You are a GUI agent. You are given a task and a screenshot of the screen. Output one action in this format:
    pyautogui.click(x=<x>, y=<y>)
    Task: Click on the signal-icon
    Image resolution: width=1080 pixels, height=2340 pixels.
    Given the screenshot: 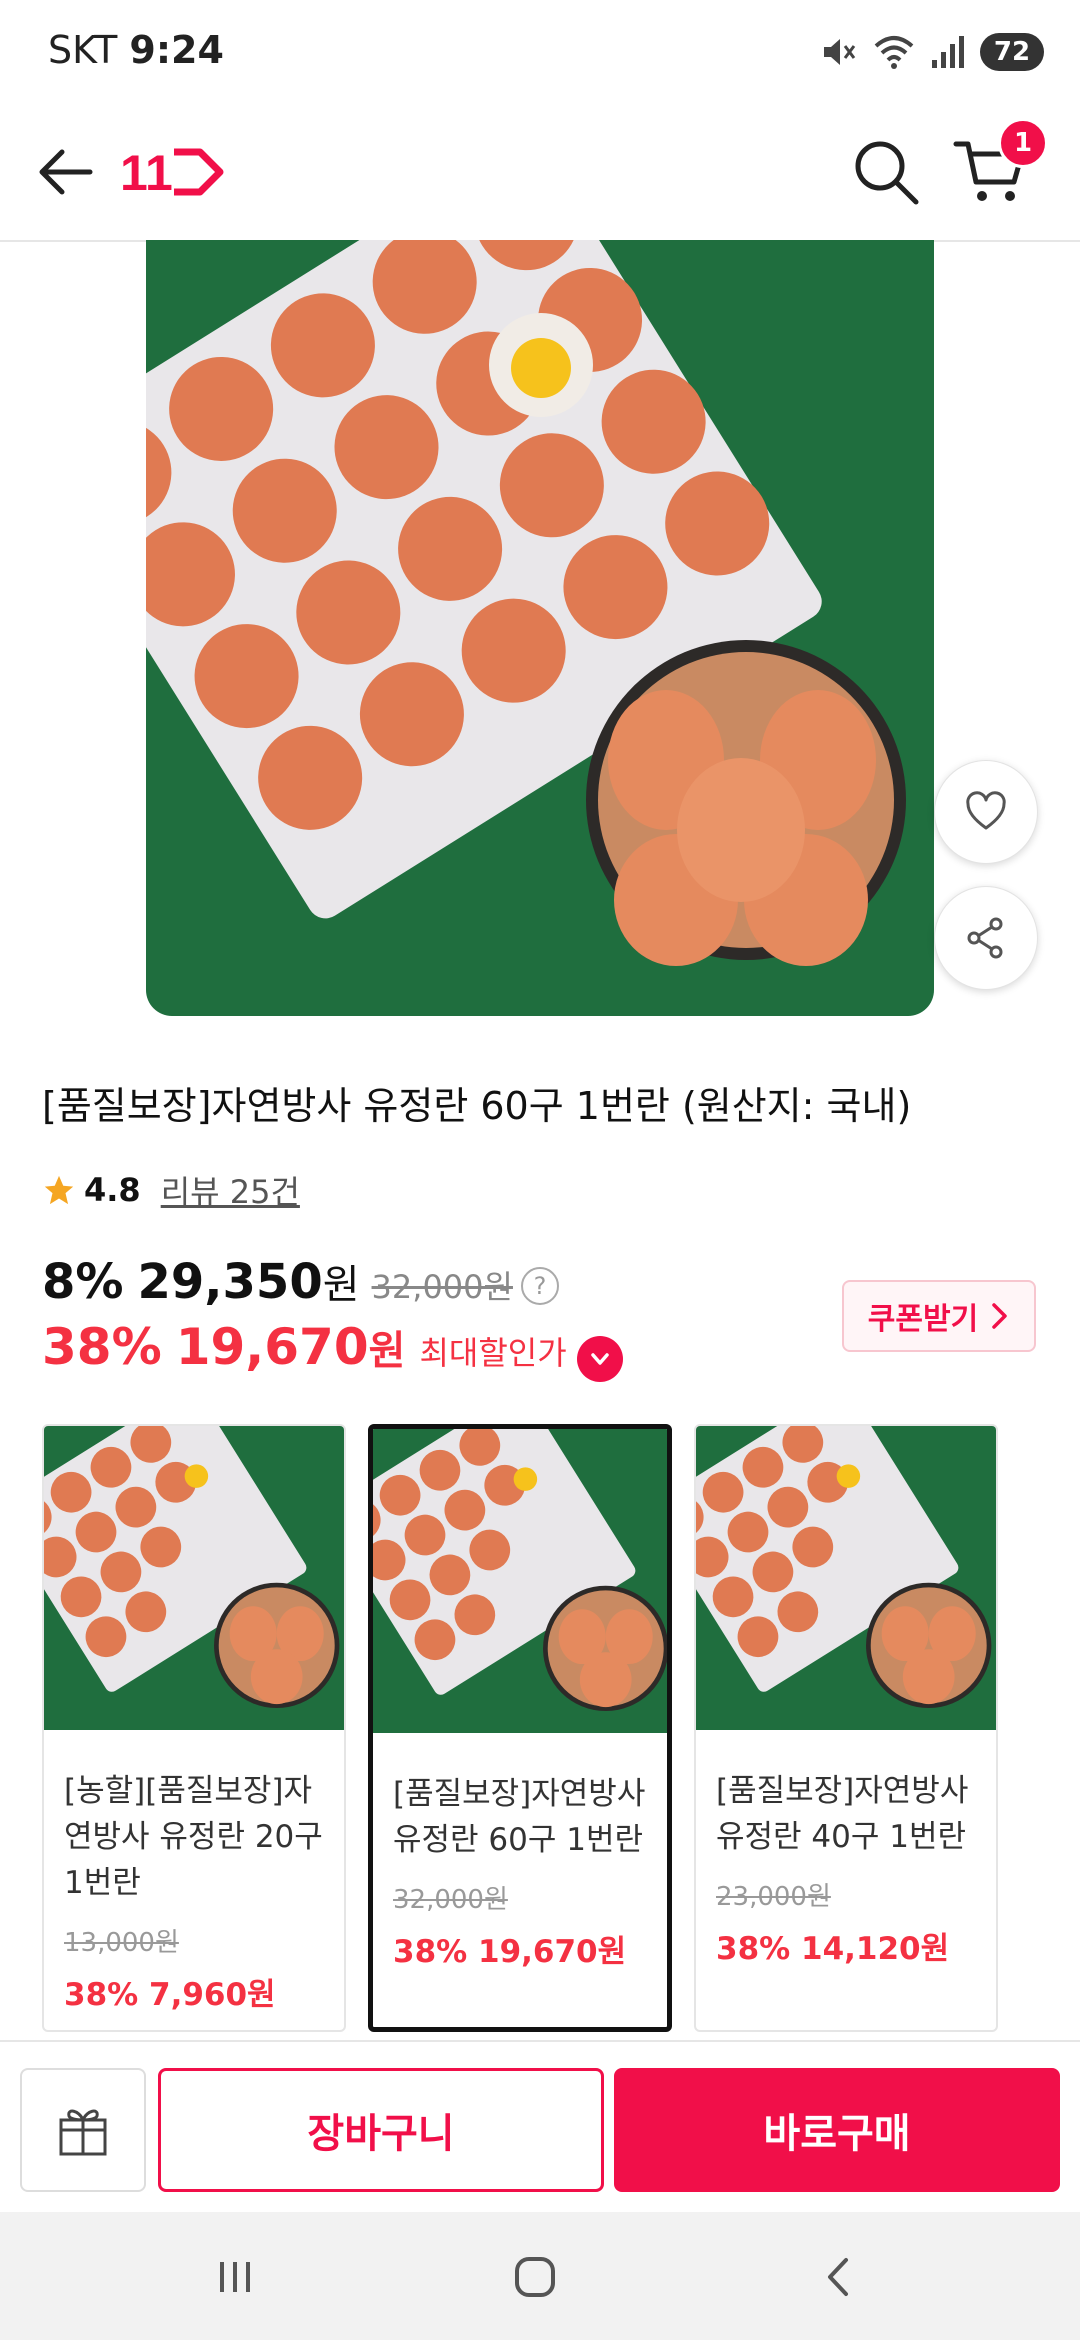 What is the action you would take?
    pyautogui.click(x=948, y=52)
    